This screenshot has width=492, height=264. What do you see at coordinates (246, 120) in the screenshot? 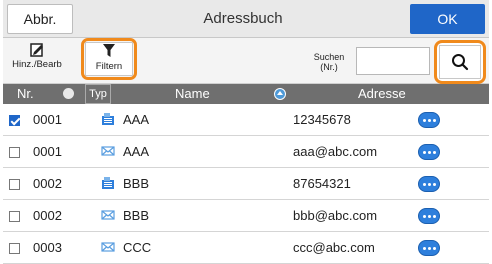
I see `table-row: 0001 AAA 12345678` at bounding box center [246, 120].